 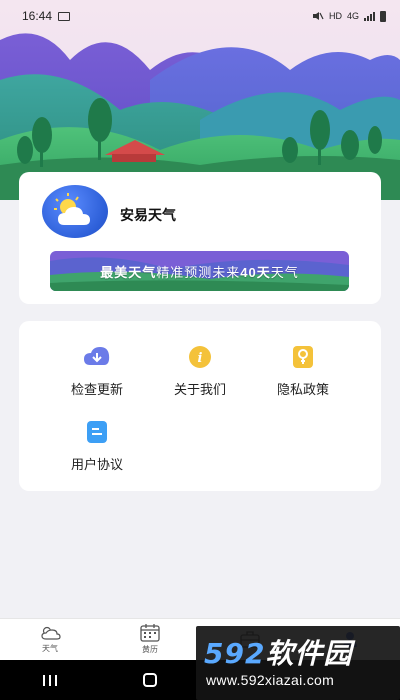 I want to click on about-us-button: i 关于我们, so click(x=200, y=370).